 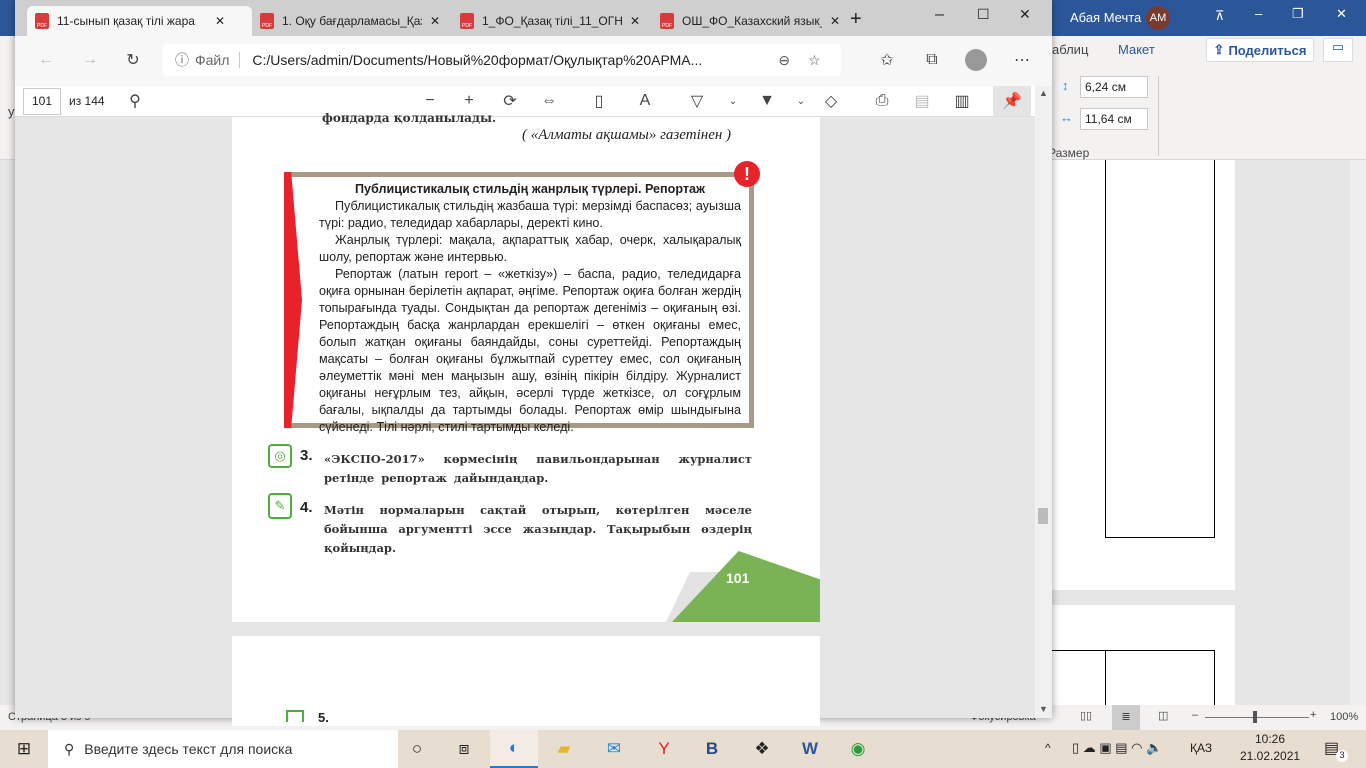 What do you see at coordinates (1313, 715) in the screenshot?
I see `zoom-in-button: +` at bounding box center [1313, 715].